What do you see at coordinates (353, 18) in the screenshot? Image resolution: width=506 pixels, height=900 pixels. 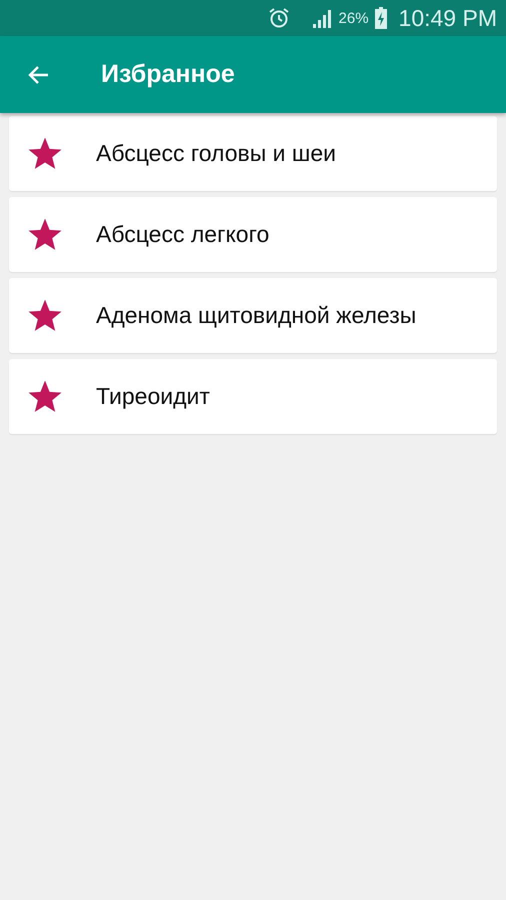 I see `battery-percent: 26%` at bounding box center [353, 18].